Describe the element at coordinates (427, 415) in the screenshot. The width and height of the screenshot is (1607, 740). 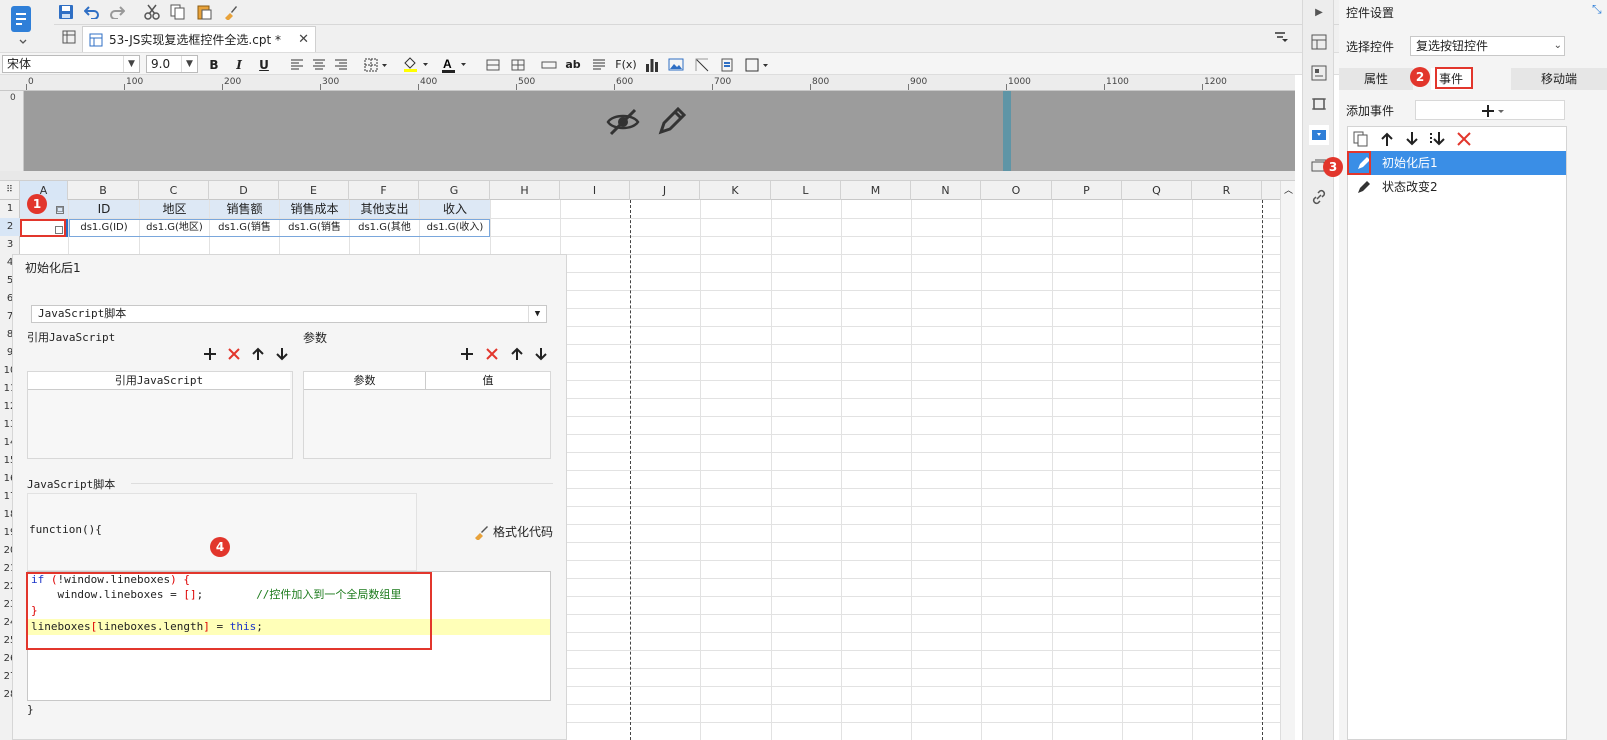
I see `params-table: 参数 值` at that location.